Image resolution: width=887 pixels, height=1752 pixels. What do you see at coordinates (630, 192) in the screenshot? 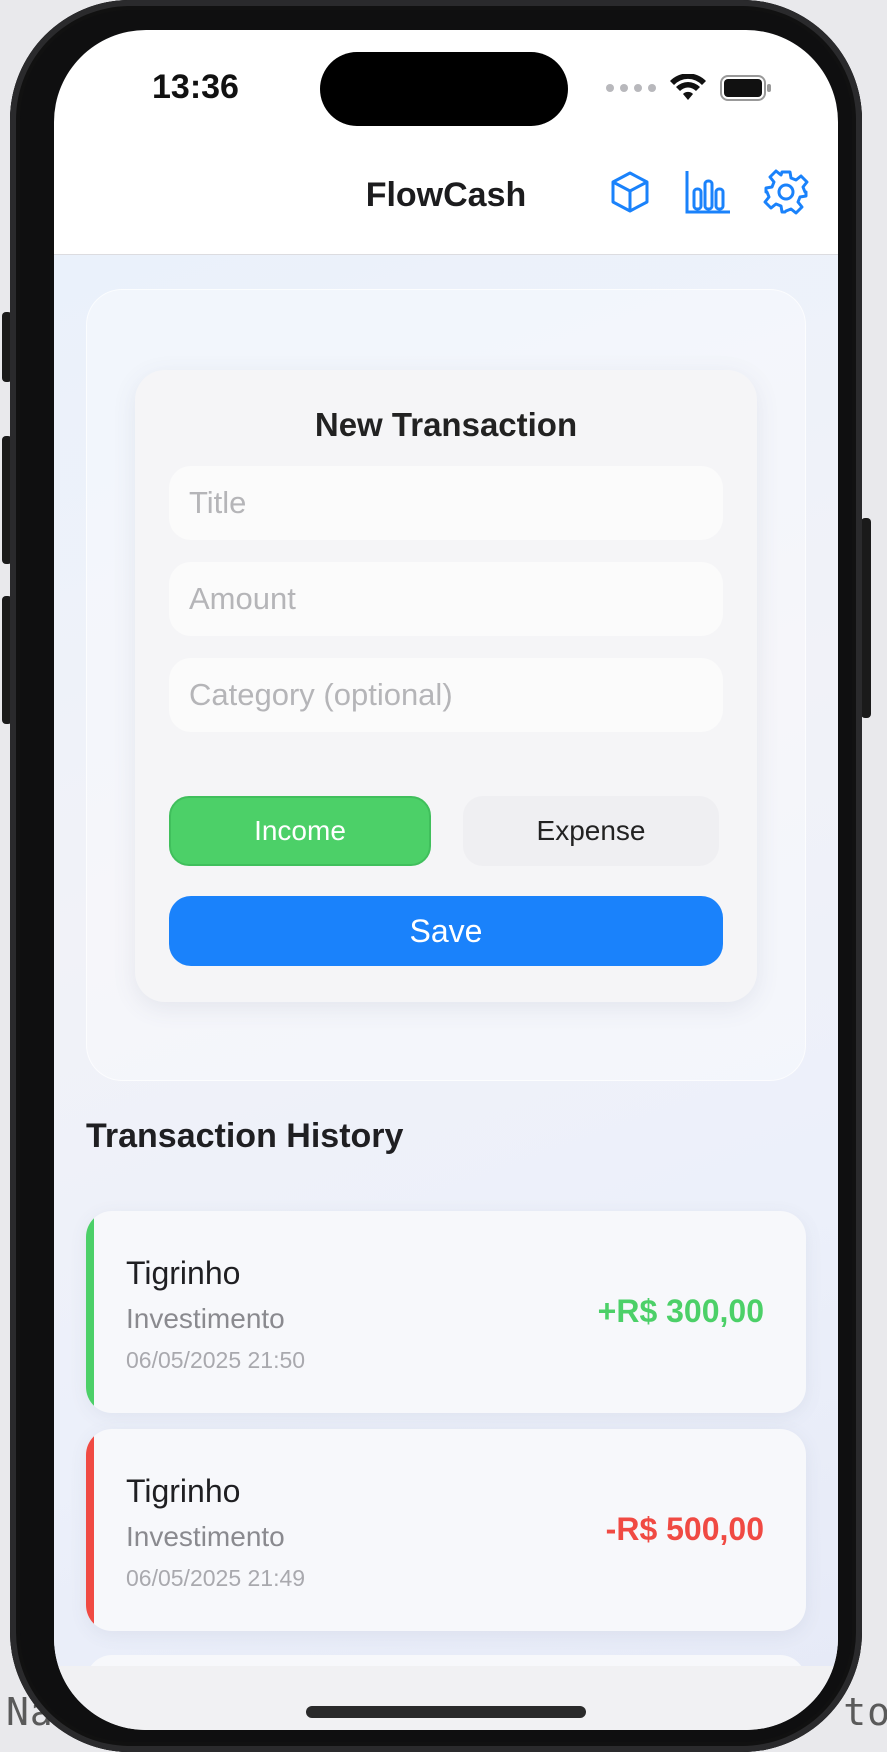
I see `cube-icon` at bounding box center [630, 192].